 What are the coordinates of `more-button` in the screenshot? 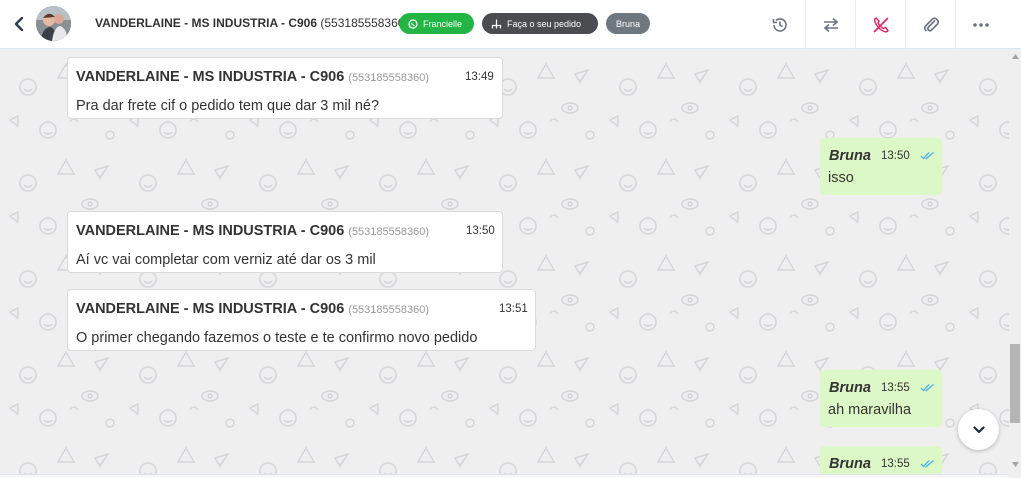 It's located at (980, 24).